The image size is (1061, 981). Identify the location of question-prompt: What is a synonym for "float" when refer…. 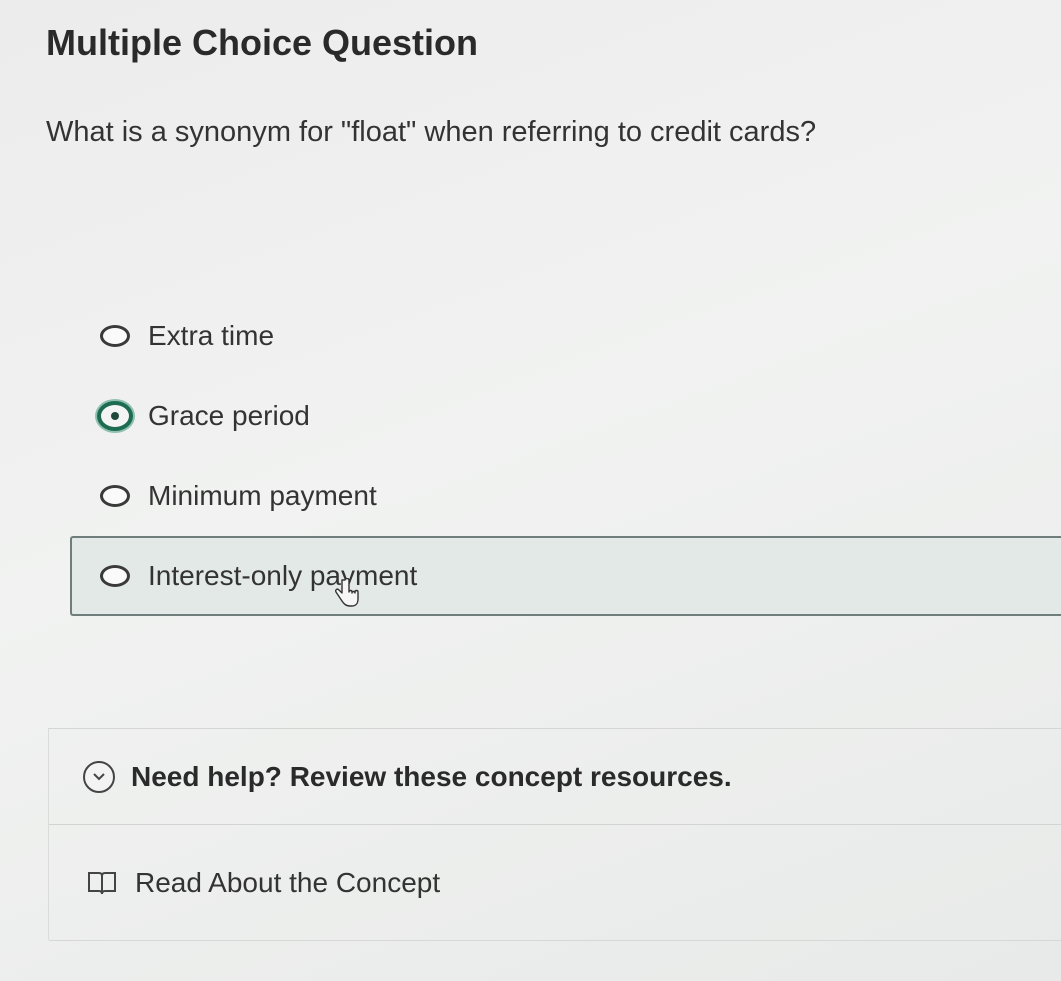
(431, 132).